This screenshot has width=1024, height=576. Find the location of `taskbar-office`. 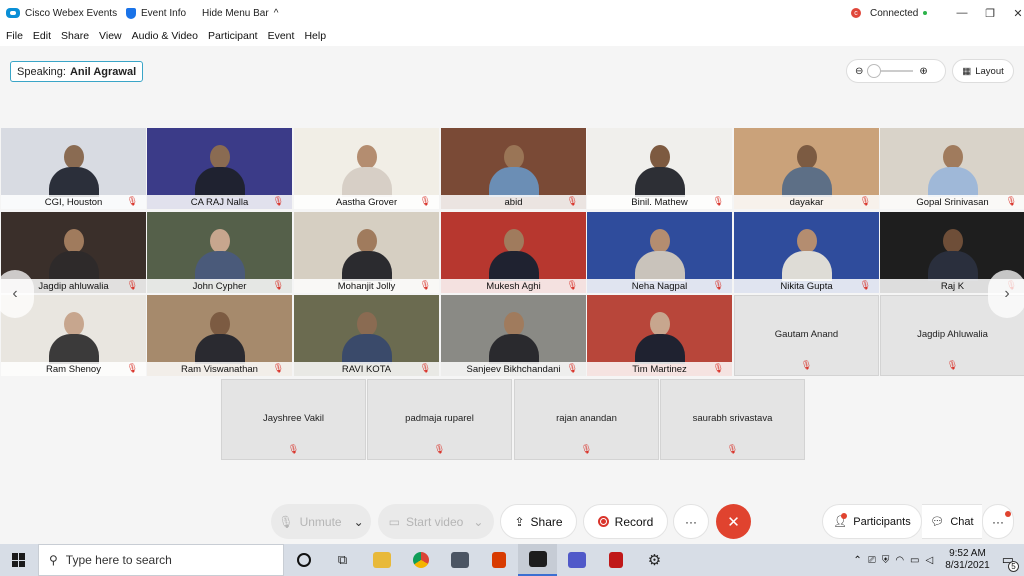

taskbar-office is located at coordinates (498, 560).